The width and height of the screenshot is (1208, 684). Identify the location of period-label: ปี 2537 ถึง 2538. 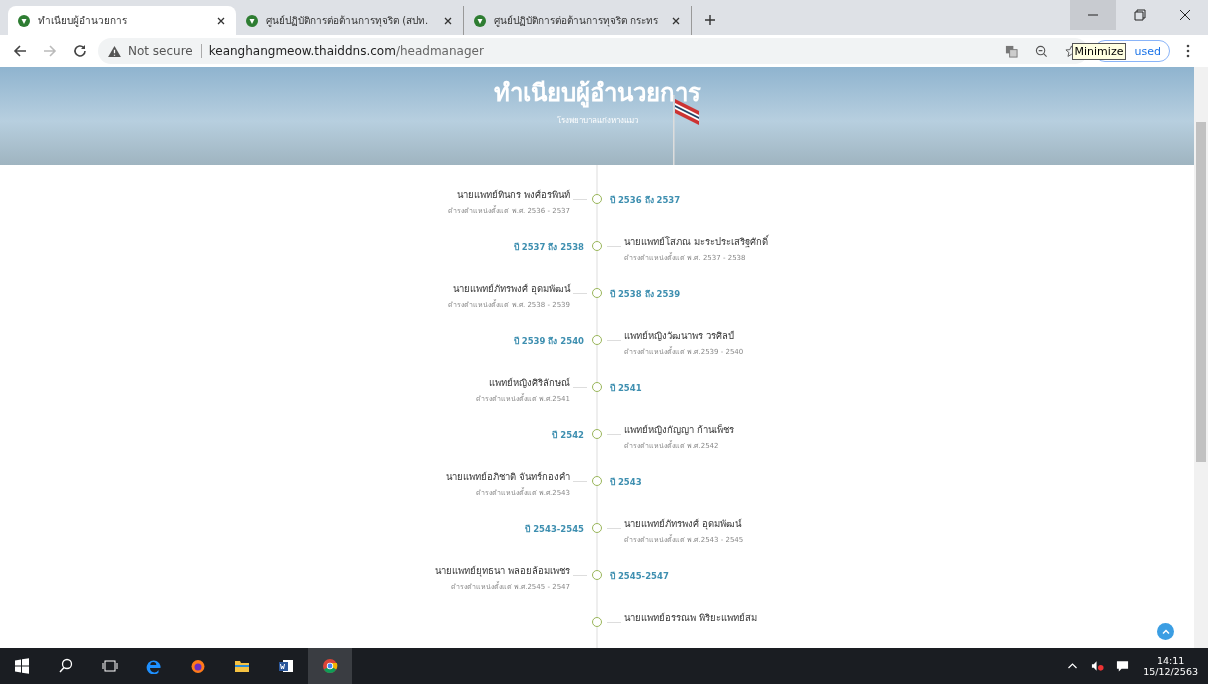
(548, 247).